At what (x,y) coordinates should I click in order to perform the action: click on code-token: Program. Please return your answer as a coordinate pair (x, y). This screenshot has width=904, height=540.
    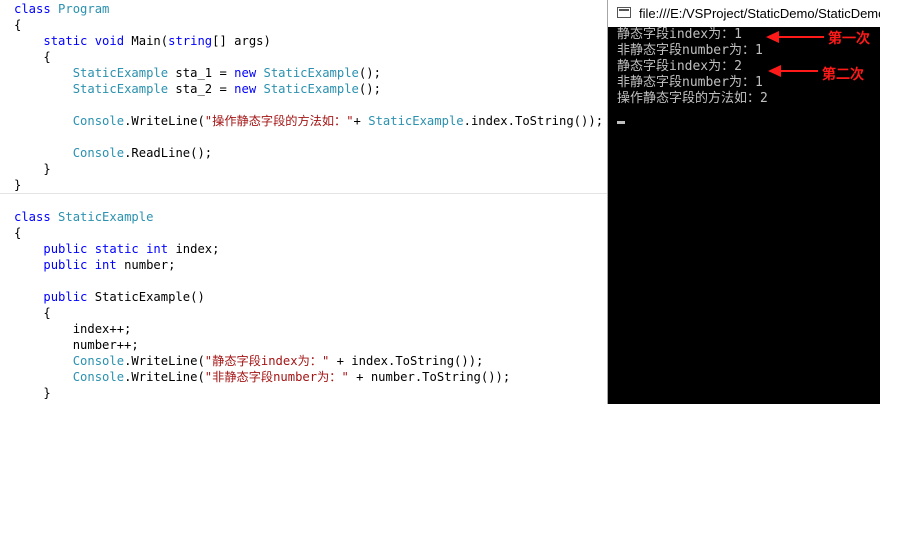
    Looking at the image, I should click on (84, 9).